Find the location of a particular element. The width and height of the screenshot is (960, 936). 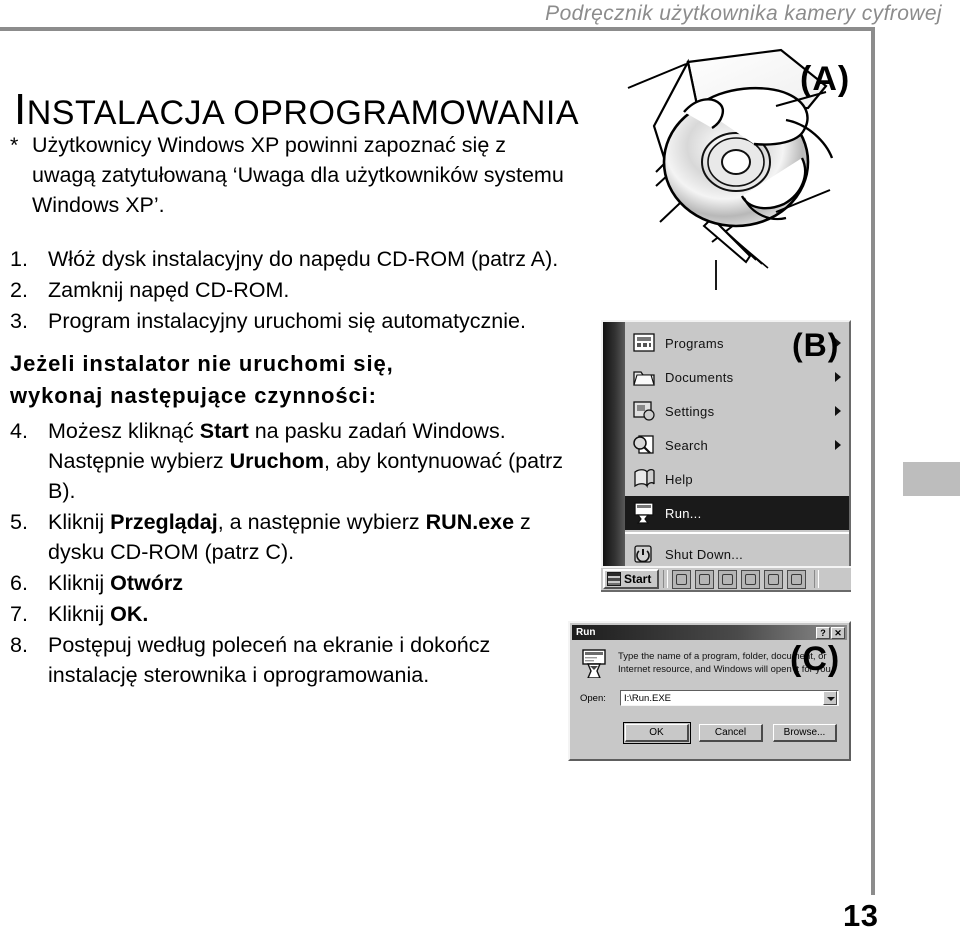

cancel-button: Cancel is located at coordinates (731, 733).